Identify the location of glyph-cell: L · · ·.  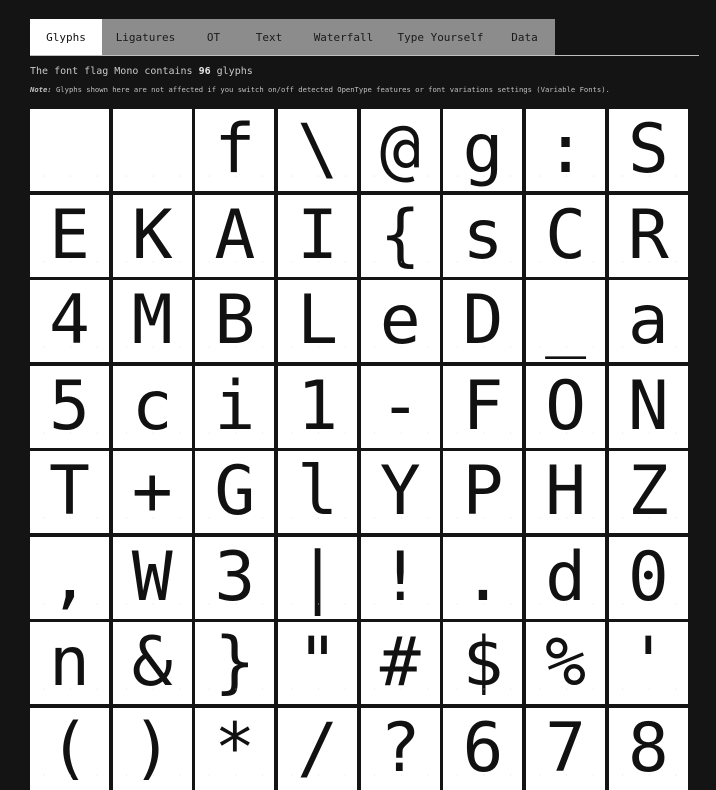
(318, 321).